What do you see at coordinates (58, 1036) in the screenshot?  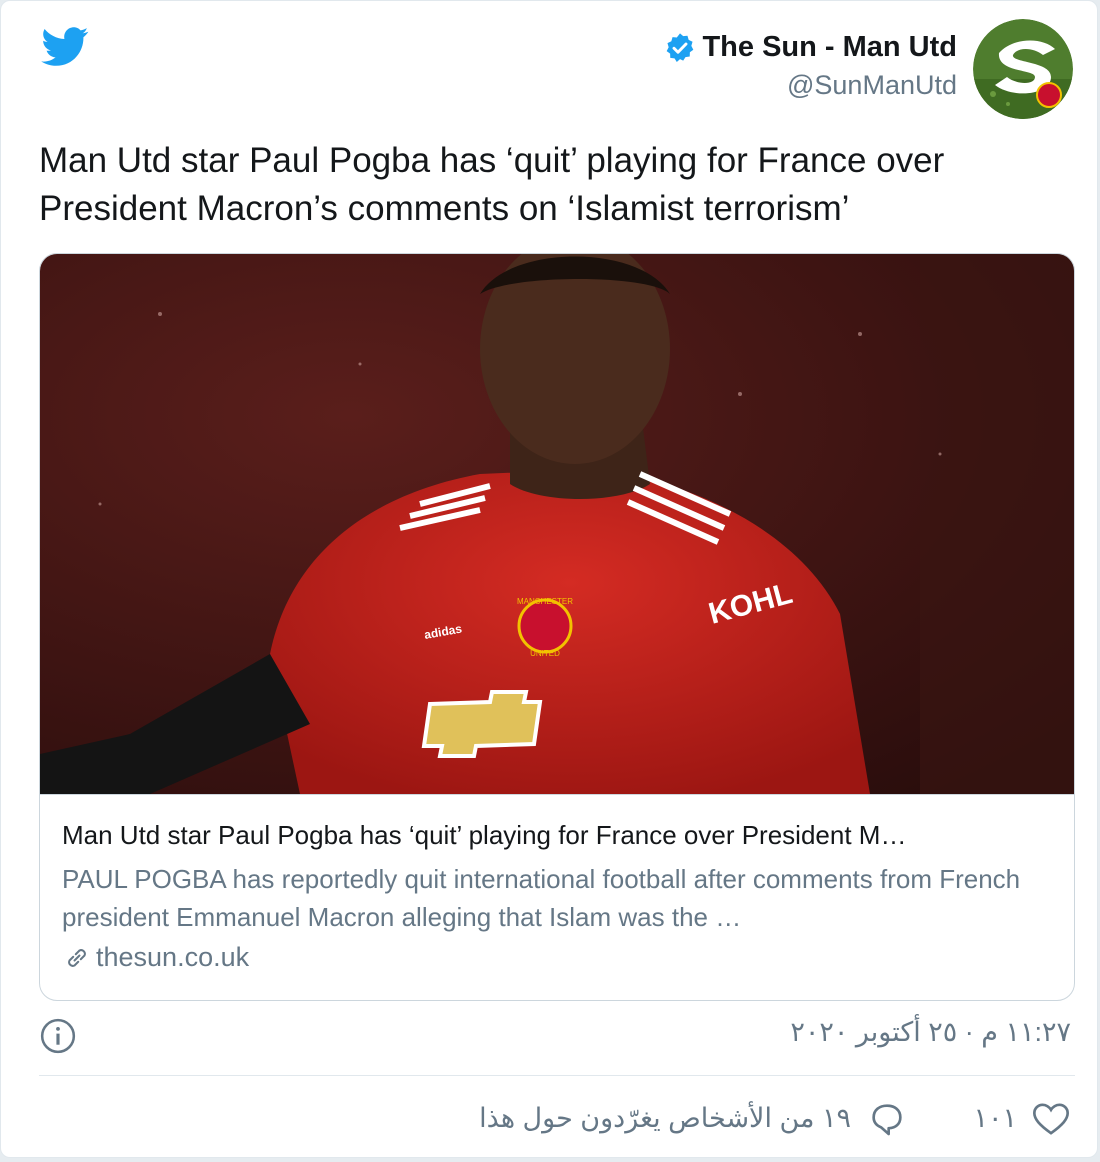 I see `info-icon` at bounding box center [58, 1036].